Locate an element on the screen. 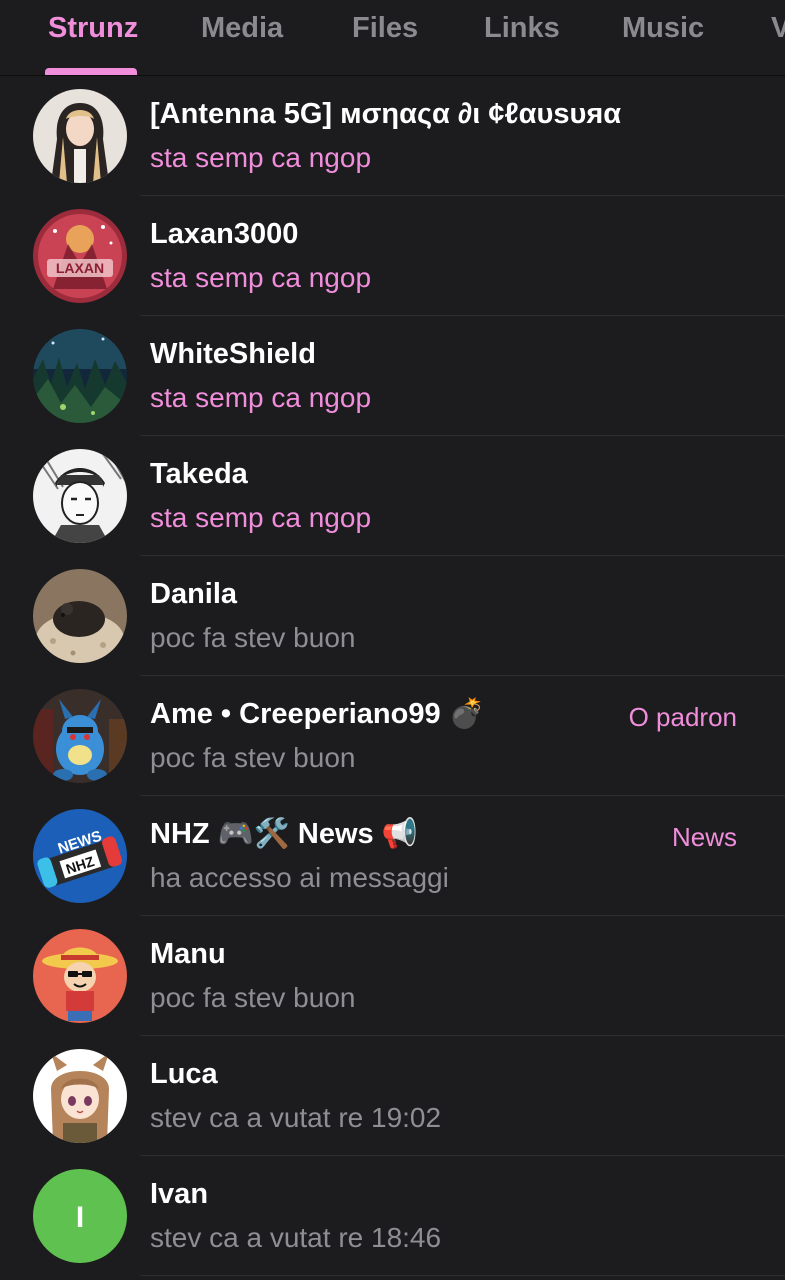  member-rank-badge: O padron is located at coordinates (682, 717).